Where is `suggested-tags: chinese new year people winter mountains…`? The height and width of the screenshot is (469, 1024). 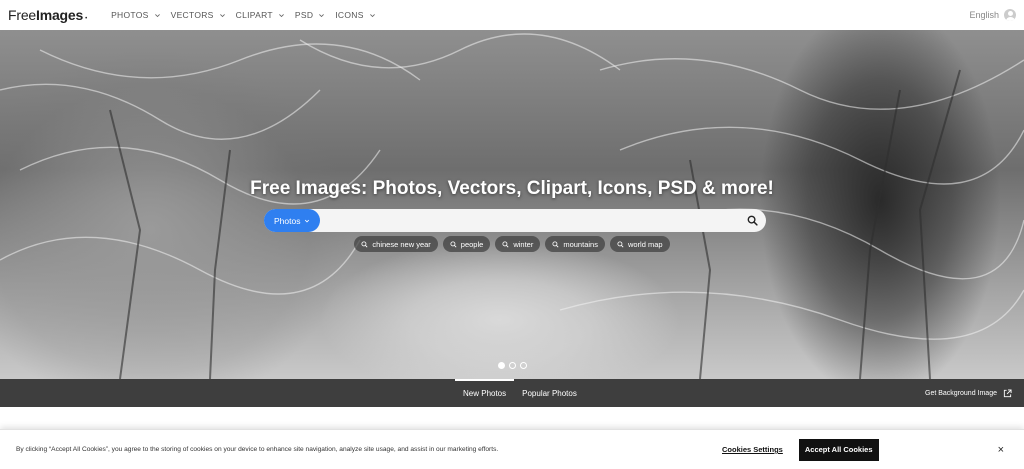 suggested-tags: chinese new year people winter mountains… is located at coordinates (512, 244).